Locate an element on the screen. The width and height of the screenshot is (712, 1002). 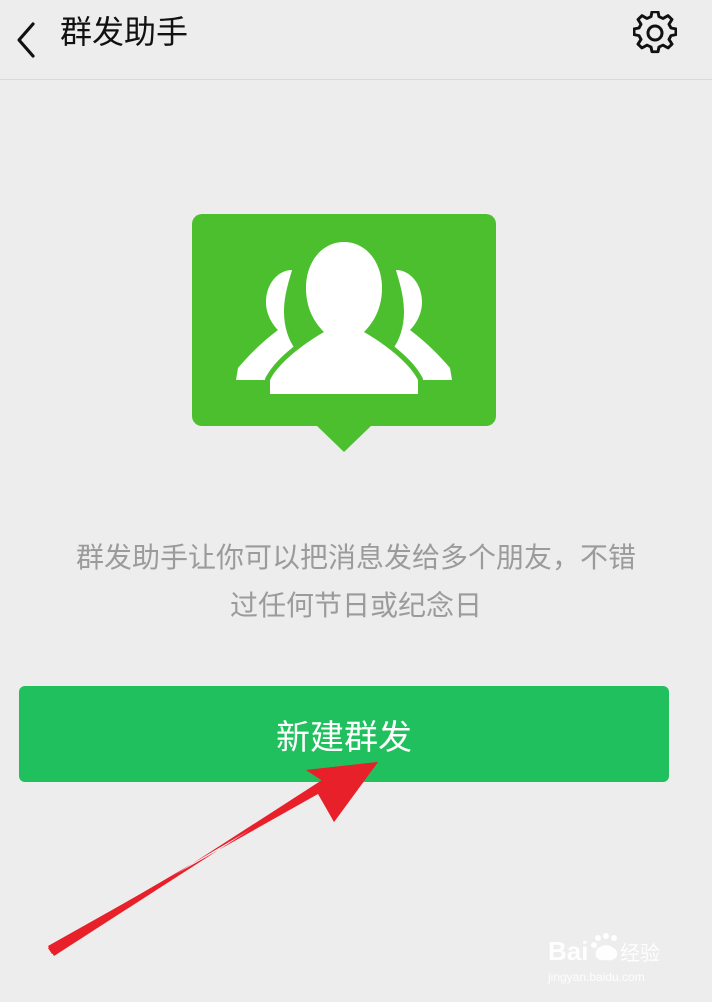
gear-icon is located at coordinates (655, 32).